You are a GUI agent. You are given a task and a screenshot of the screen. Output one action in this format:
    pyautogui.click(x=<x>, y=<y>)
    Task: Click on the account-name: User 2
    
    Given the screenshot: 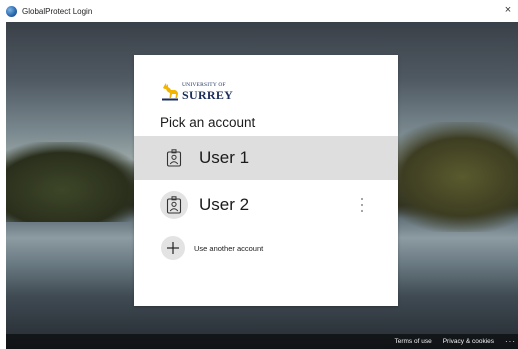 What is the action you would take?
    pyautogui.click(x=224, y=204)
    